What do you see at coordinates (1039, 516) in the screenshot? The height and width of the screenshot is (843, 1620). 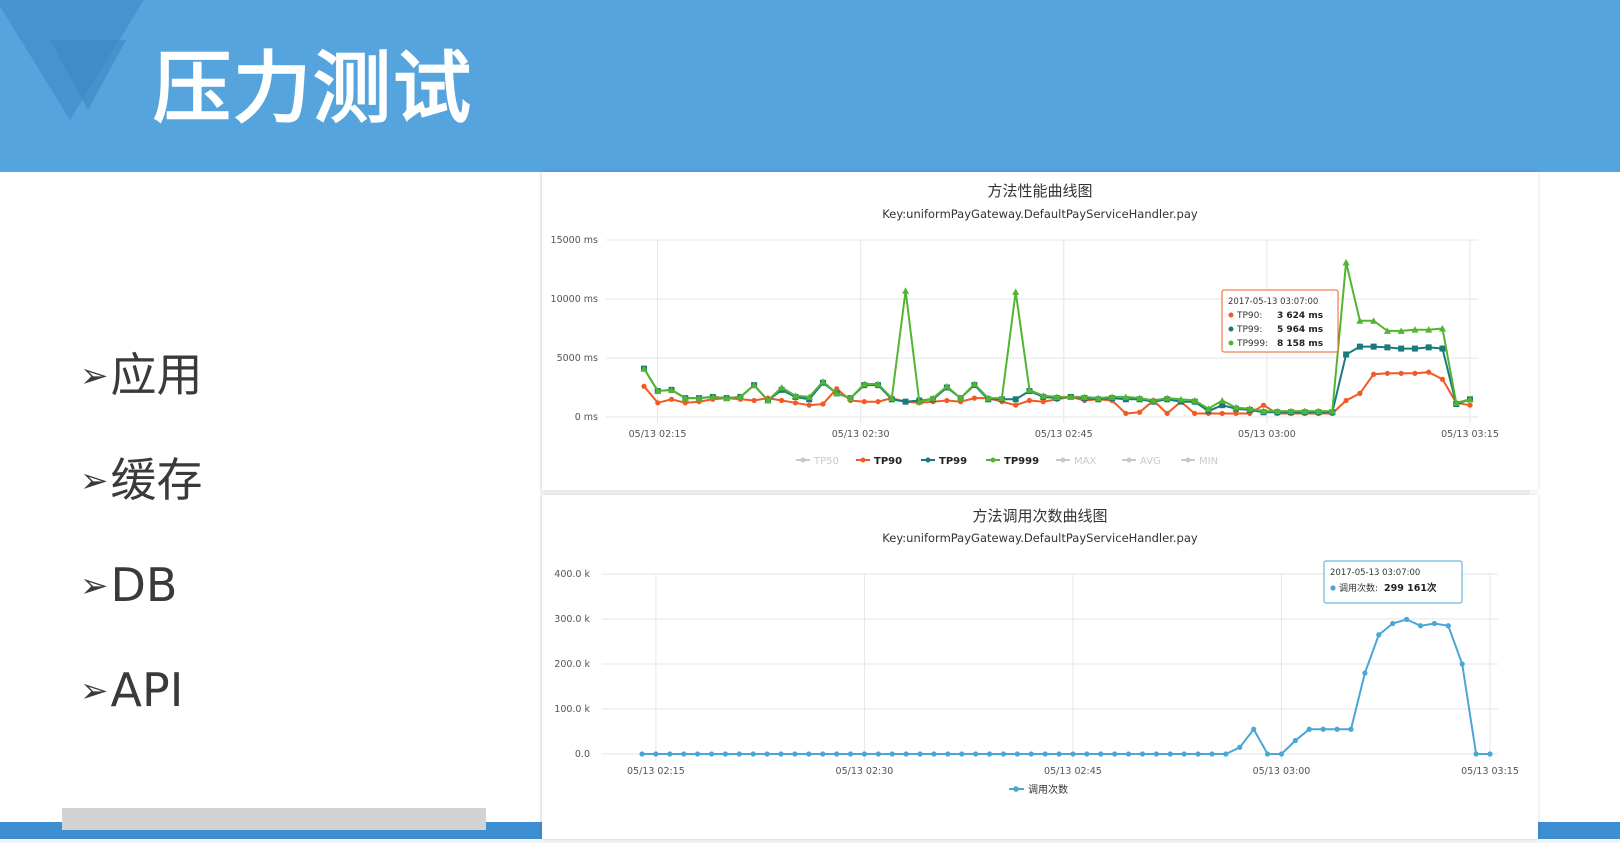 I see `chart-title: 方法调用次数曲线图` at bounding box center [1039, 516].